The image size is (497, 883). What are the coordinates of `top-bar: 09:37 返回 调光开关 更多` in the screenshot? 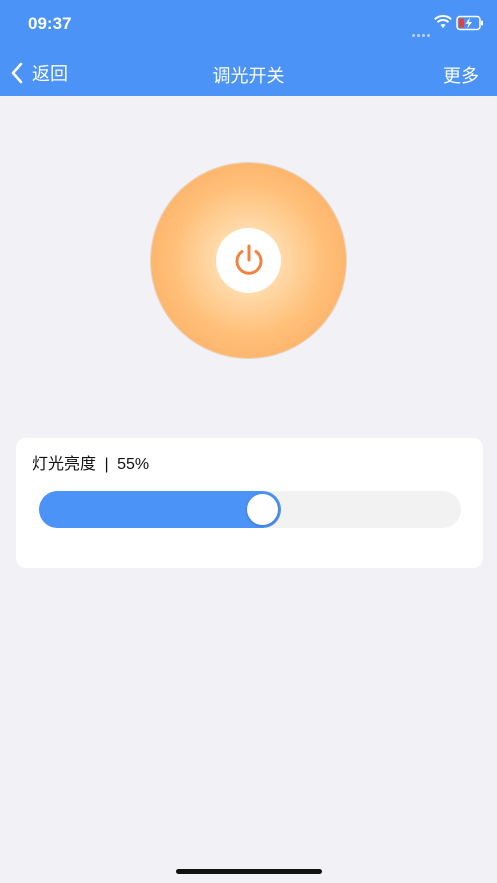 It's located at (248, 48).